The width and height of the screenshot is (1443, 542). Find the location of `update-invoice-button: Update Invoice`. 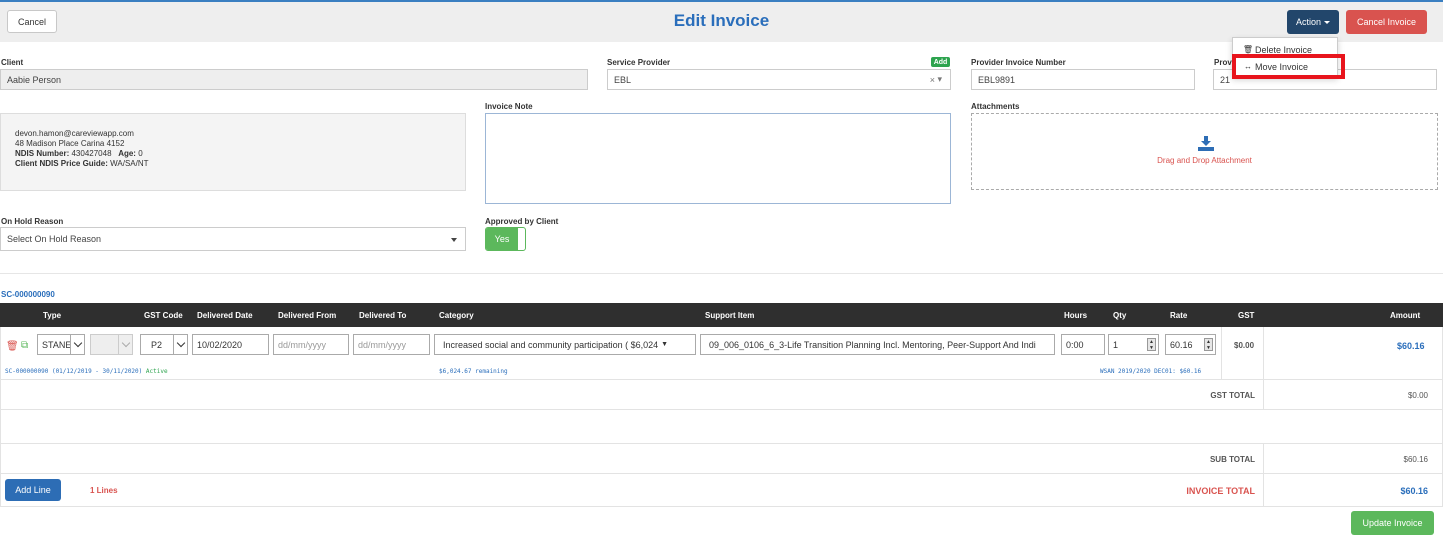

update-invoice-button: Update Invoice is located at coordinates (1392, 523).